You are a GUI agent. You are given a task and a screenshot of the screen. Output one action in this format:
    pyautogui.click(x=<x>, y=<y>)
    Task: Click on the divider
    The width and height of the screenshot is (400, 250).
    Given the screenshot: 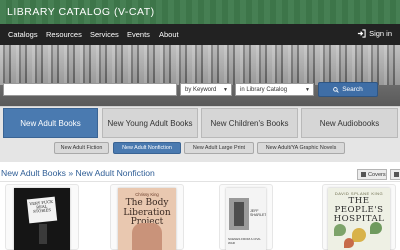 What is the action you would take?
    pyautogui.click(x=200, y=181)
    